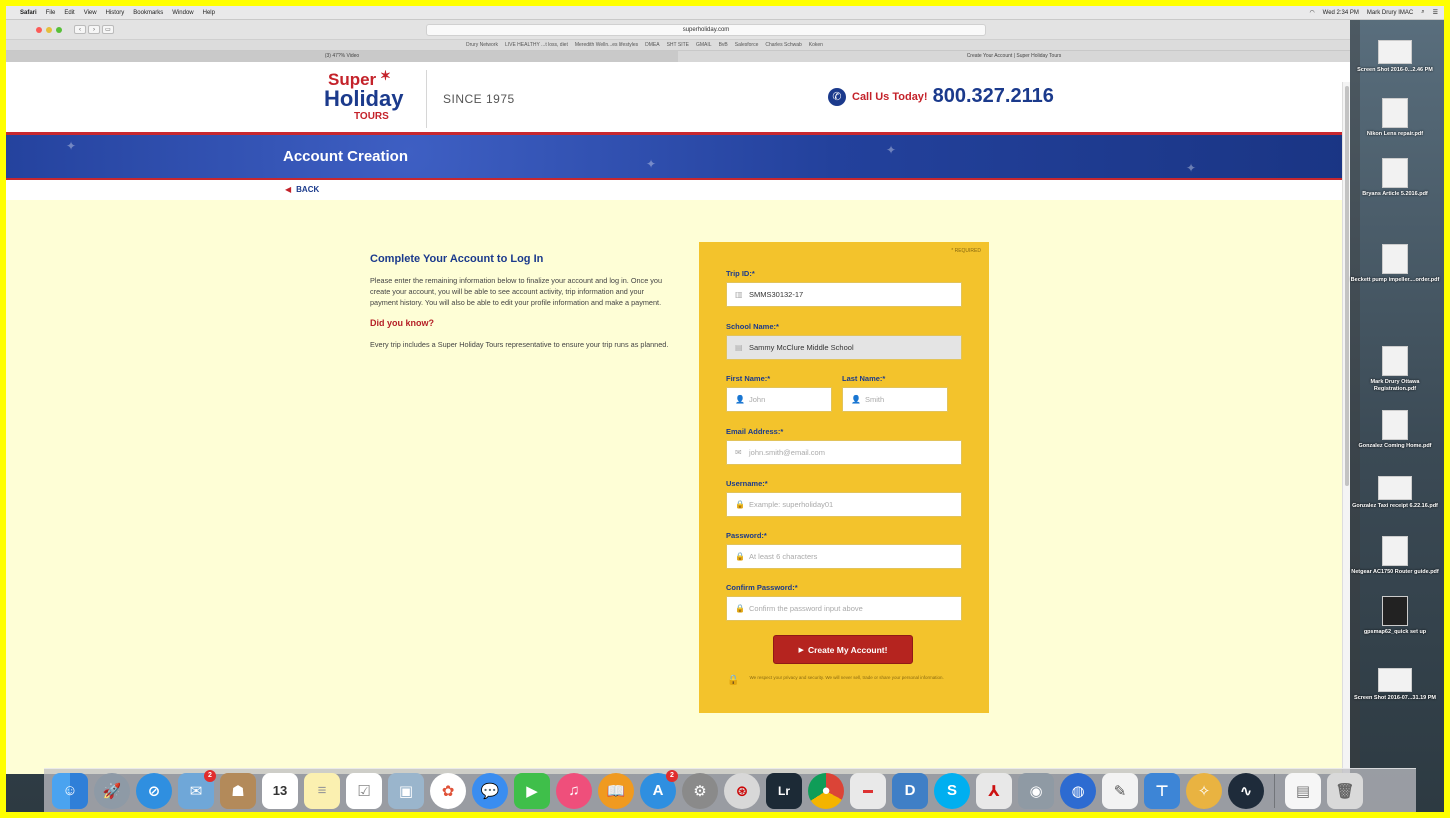 Image resolution: width=1450 pixels, height=818 pixels. I want to click on last-name-field: 👤 Smith, so click(895, 399).